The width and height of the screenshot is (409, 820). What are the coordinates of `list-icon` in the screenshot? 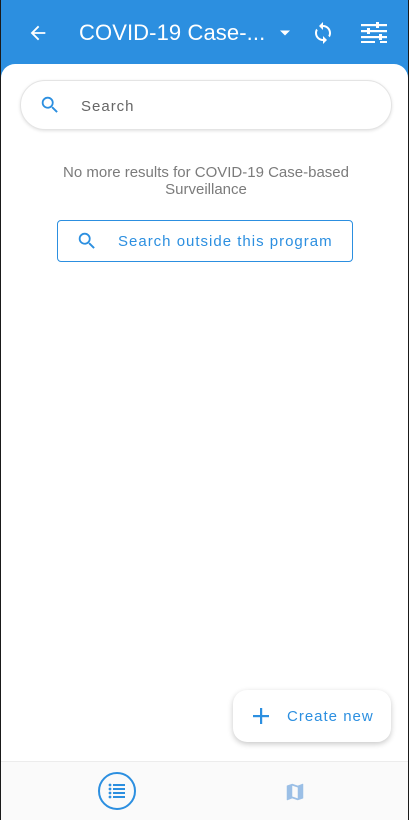 It's located at (116, 791).